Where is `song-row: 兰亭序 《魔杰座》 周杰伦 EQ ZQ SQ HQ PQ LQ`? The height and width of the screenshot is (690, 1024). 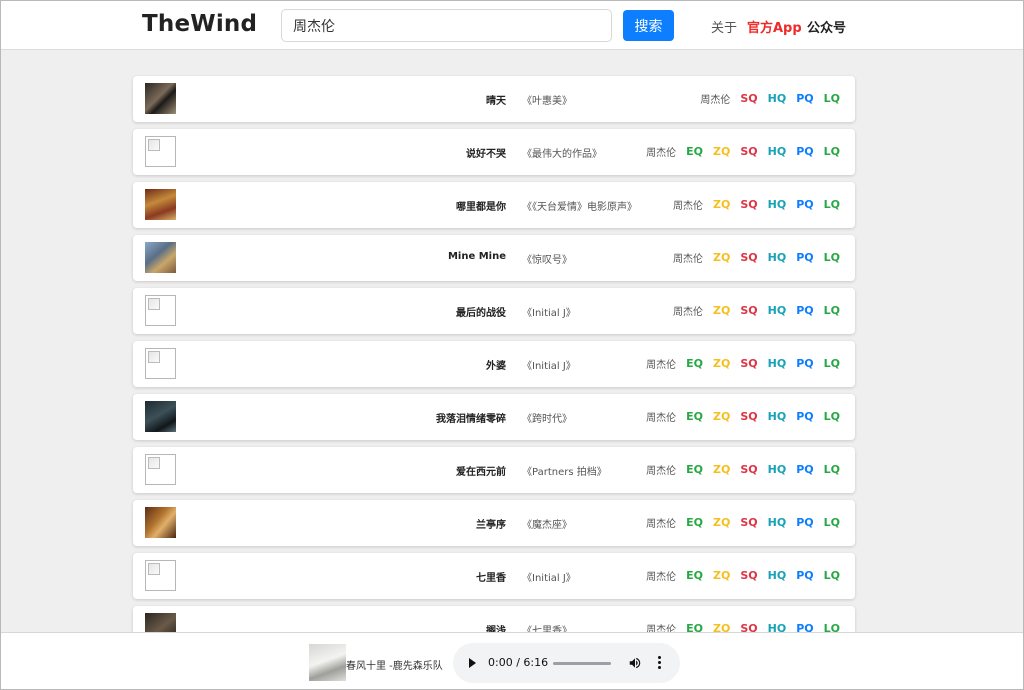 song-row: 兰亭序 《魔杰座》 周杰伦 EQ ZQ SQ HQ PQ LQ is located at coordinates (494, 523).